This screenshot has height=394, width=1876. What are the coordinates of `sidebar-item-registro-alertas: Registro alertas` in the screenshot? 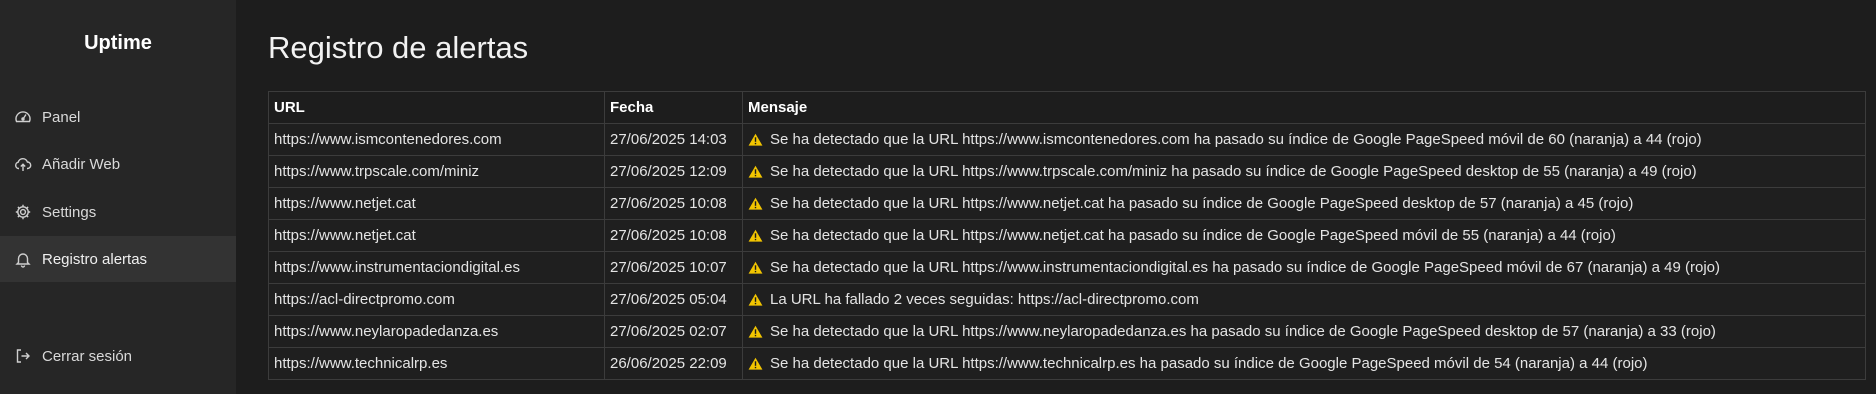 It's located at (118, 259).